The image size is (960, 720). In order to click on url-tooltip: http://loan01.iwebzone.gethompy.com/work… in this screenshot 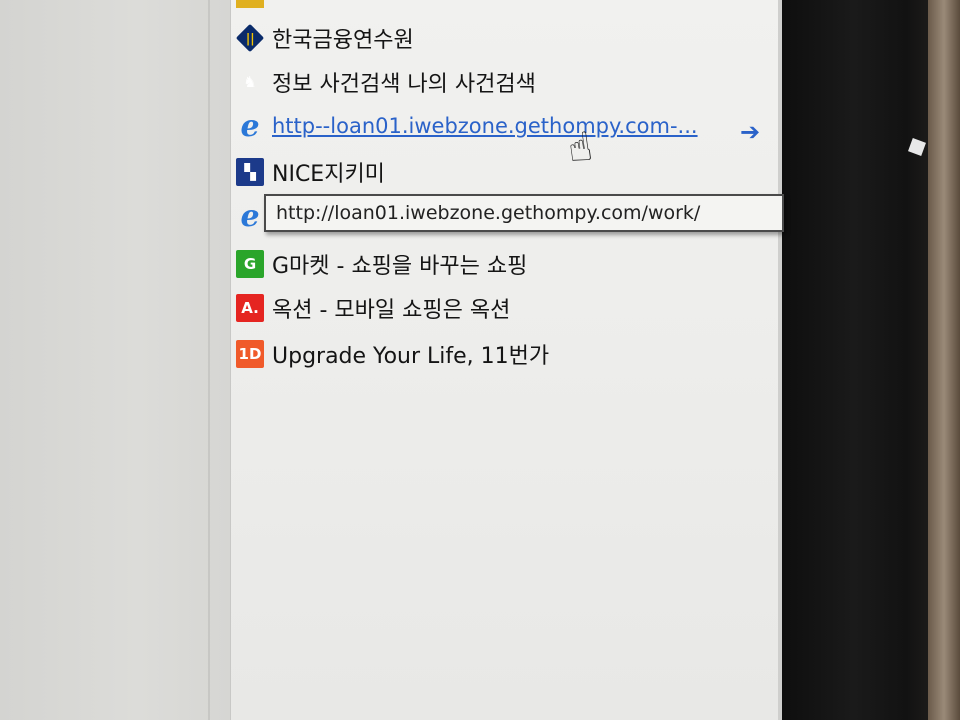, I will do `click(524, 213)`.